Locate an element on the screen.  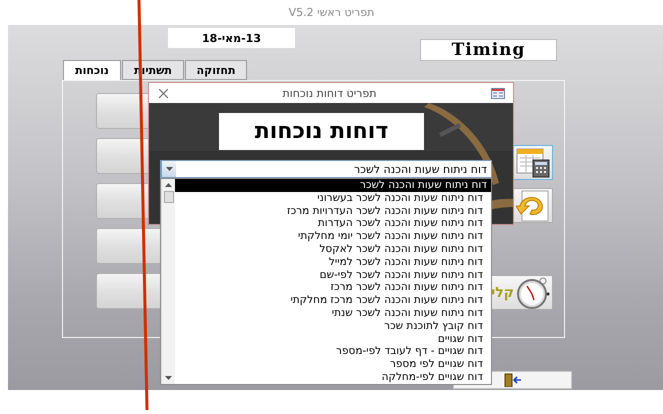
scroll-up-icon is located at coordinates (168, 185).